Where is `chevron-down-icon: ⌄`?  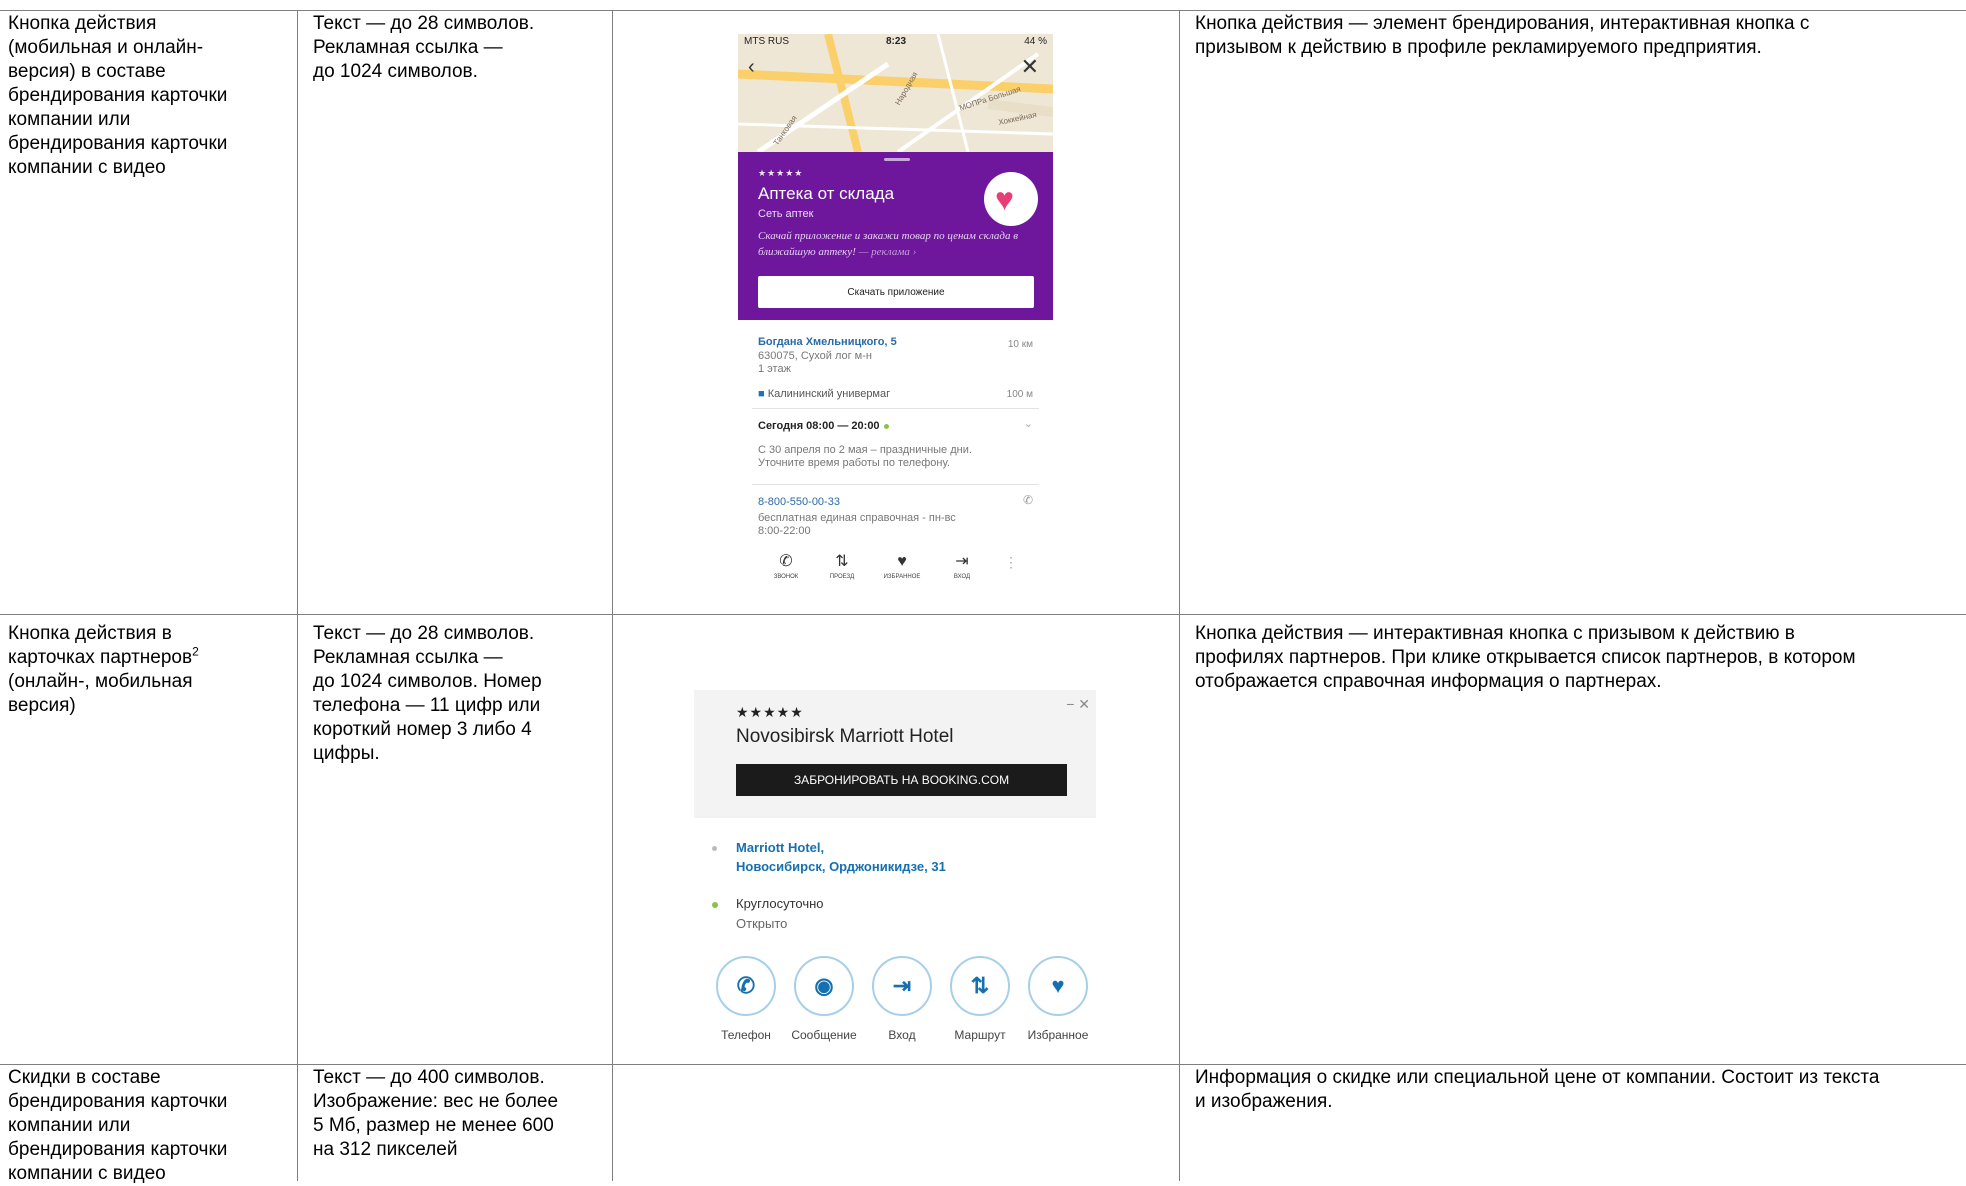 chevron-down-icon: ⌄ is located at coordinates (1028, 424).